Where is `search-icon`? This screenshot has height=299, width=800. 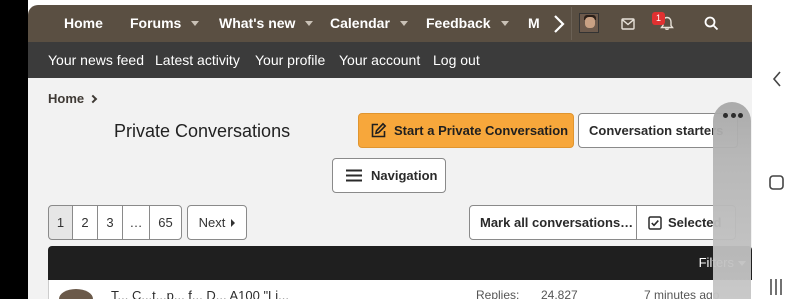 search-icon is located at coordinates (711, 23).